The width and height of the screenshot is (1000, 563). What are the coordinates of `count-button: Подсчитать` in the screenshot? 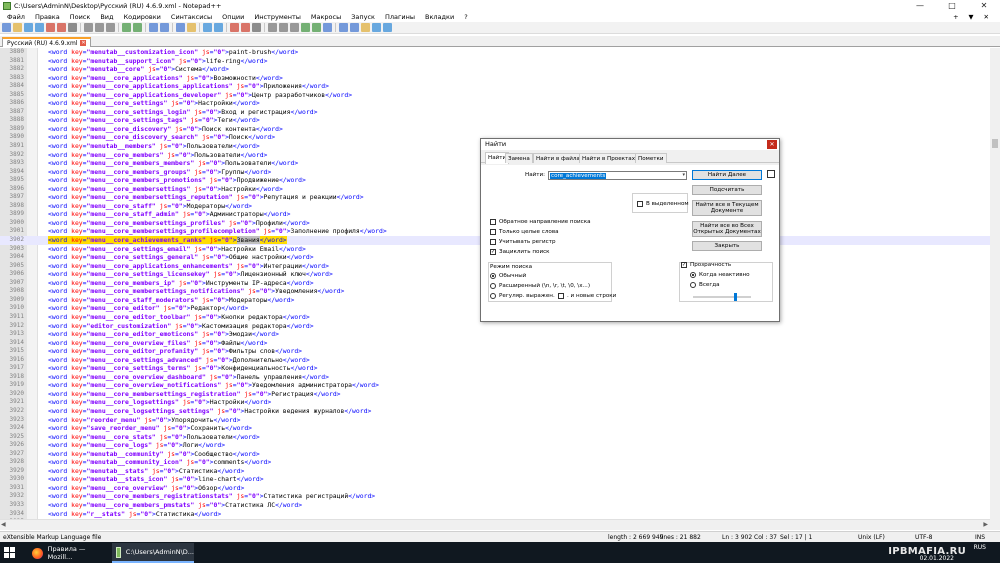 It's located at (727, 190).